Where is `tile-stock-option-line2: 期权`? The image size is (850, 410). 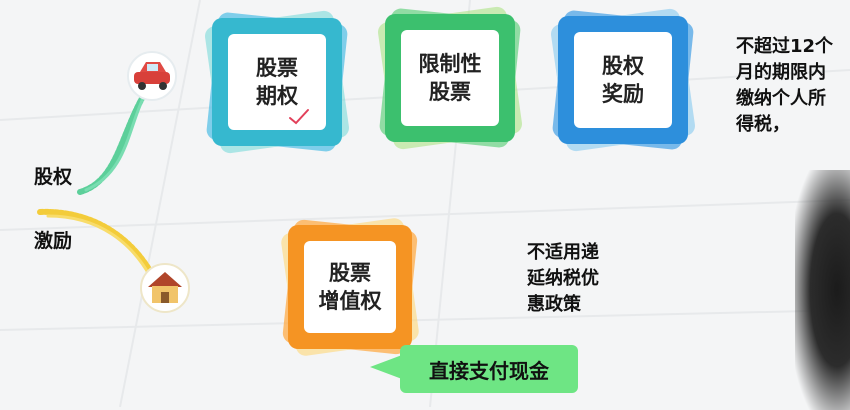
tile-stock-option-line2: 期权 is located at coordinates (277, 96).